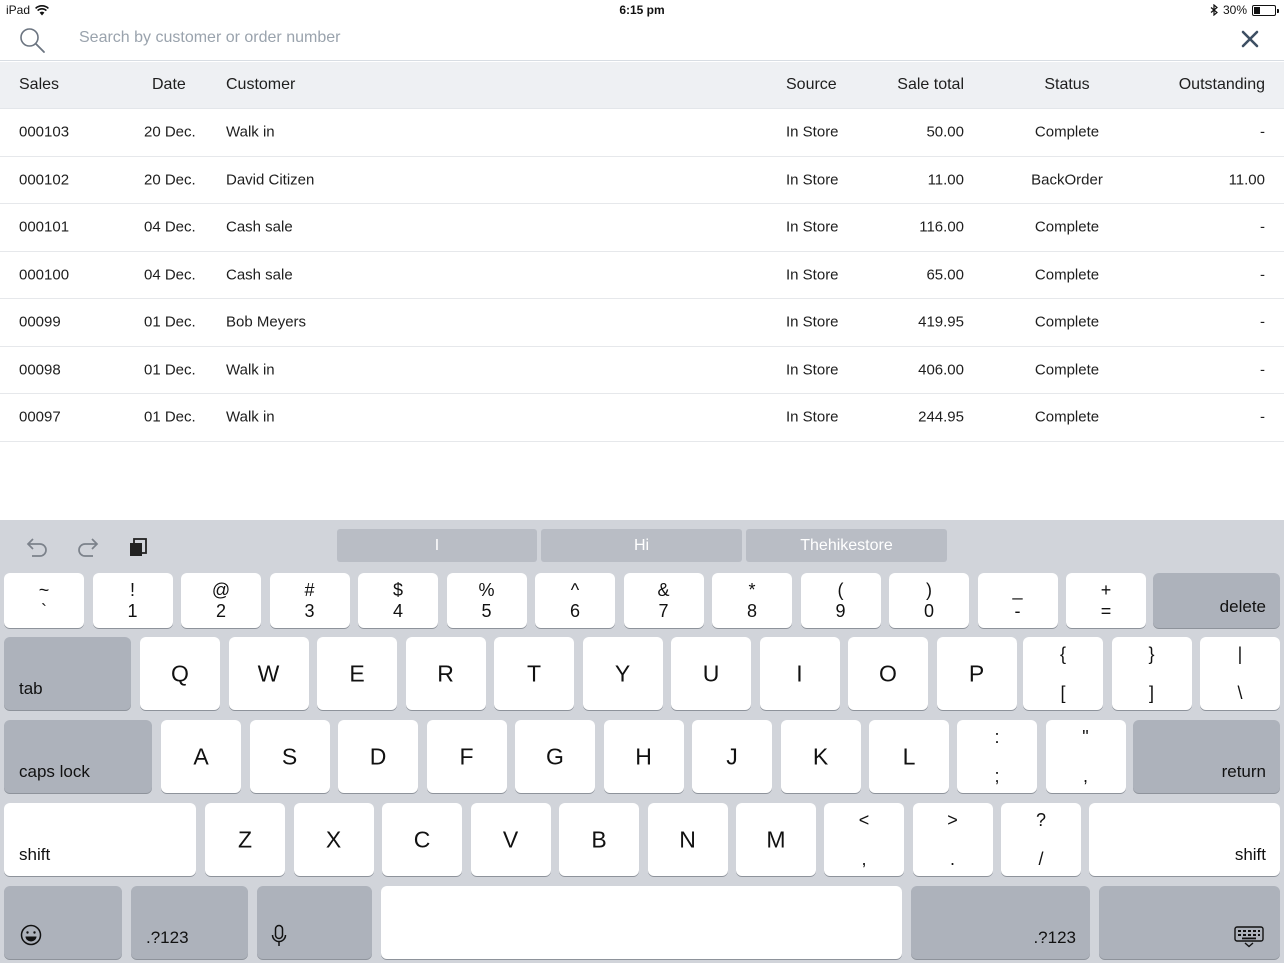  What do you see at coordinates (1189, 922) in the screenshot?
I see `hide-keyboard-key` at bounding box center [1189, 922].